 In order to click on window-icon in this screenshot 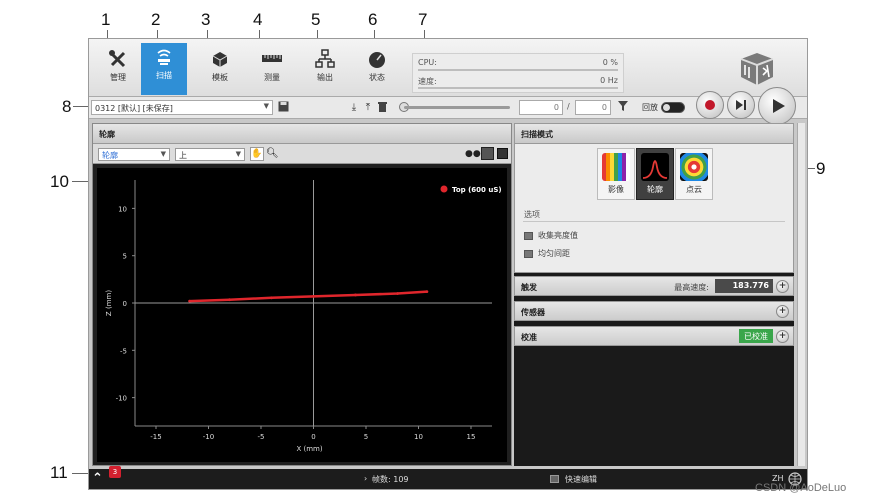, I will do `click(502, 153)`.